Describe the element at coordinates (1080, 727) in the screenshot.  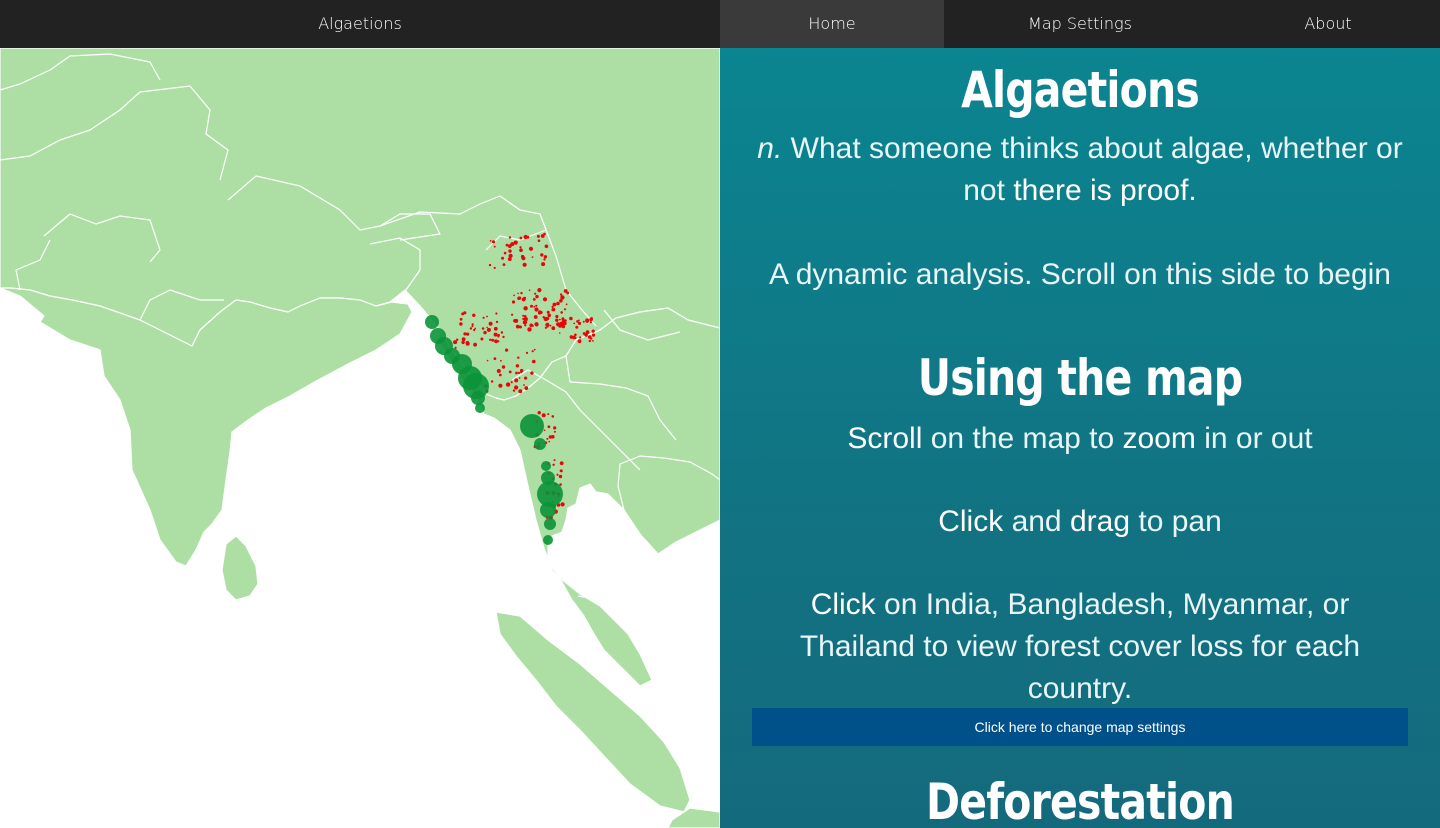
I see `map-settings-button: Click here to change map settings` at that location.